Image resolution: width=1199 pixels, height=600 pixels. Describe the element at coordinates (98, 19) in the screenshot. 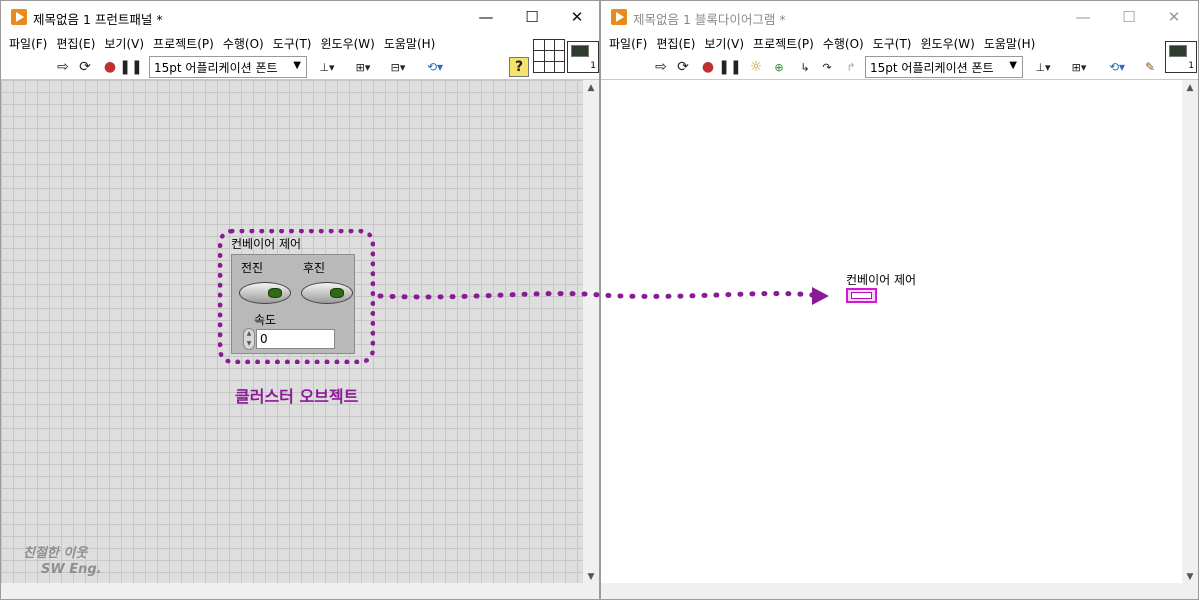

I see `front-panel-title: 제목없음 1 프런트패널 *` at that location.